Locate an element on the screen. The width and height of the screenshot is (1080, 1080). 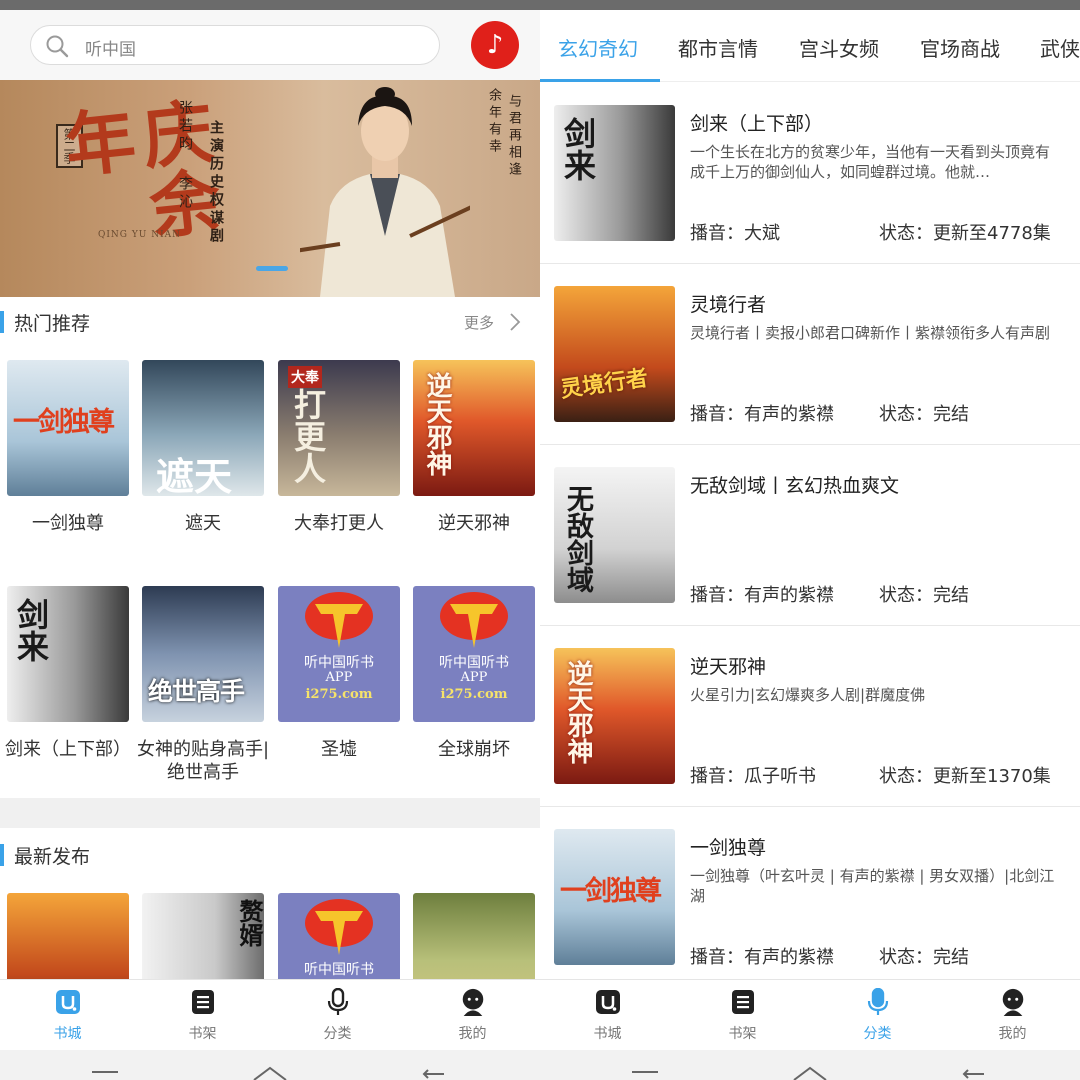
book-cover is located at coordinates (68, 936).